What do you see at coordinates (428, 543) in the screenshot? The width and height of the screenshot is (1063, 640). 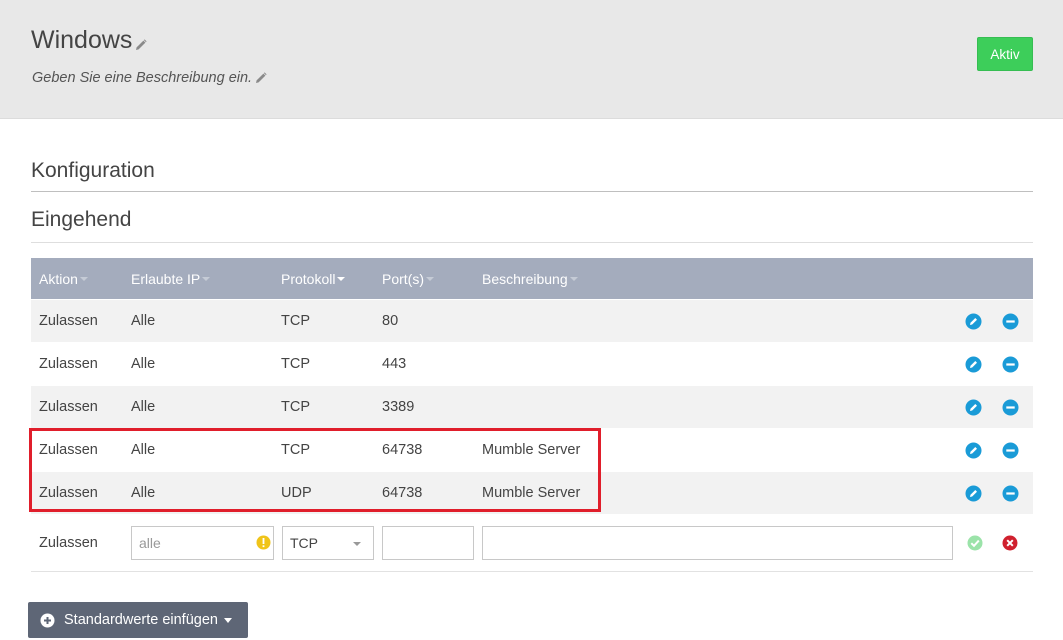 I see `new-rule-port-input` at bounding box center [428, 543].